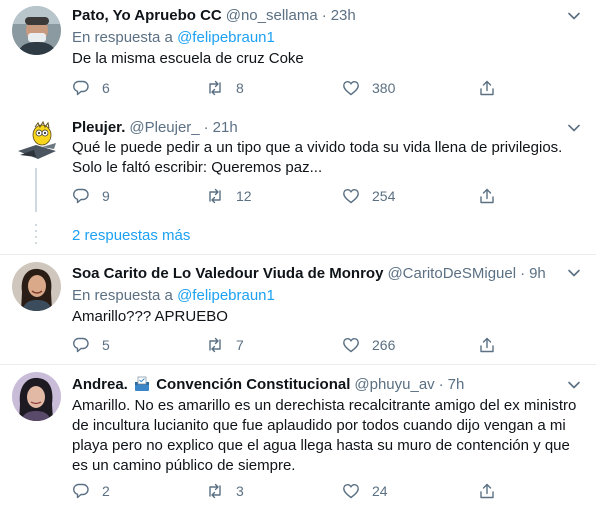 Image resolution: width=596 pixels, height=522 pixels. Describe the element at coordinates (225, 491) in the screenshot. I see `retweet-button: 3` at that location.